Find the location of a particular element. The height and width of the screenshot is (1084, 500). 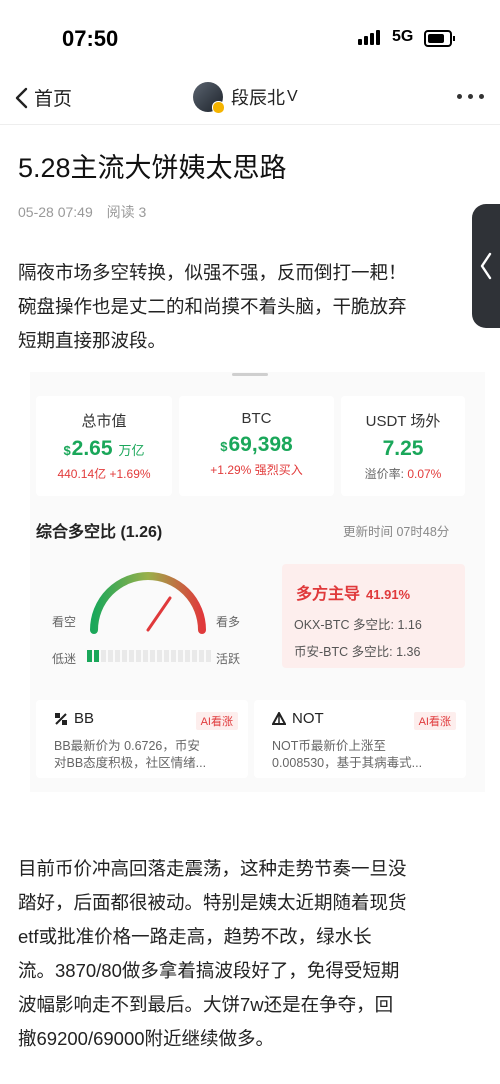

btc-card: BTC $69,398 +1.29% 强烈买入 is located at coordinates (256, 446).